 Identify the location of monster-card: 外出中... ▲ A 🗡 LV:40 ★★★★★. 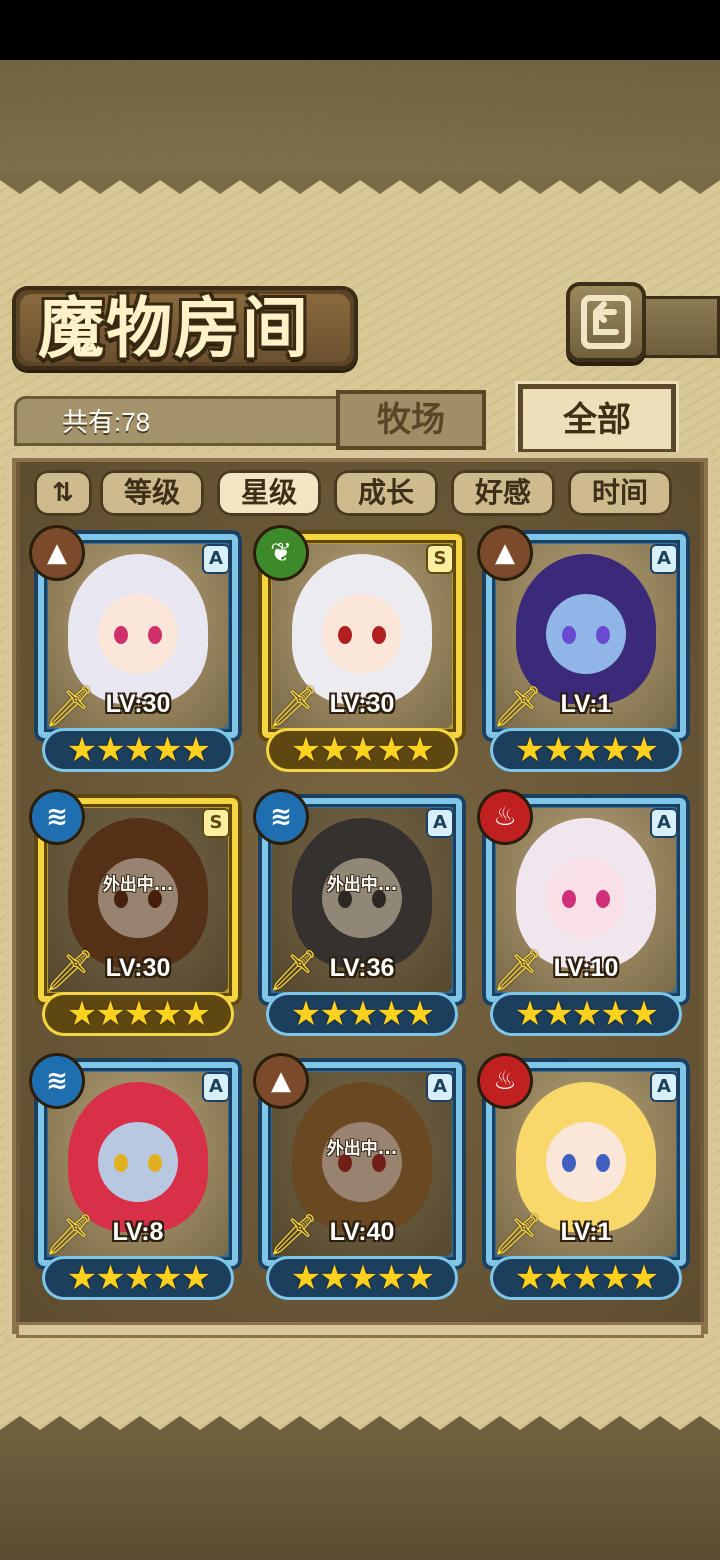
(361, 1179).